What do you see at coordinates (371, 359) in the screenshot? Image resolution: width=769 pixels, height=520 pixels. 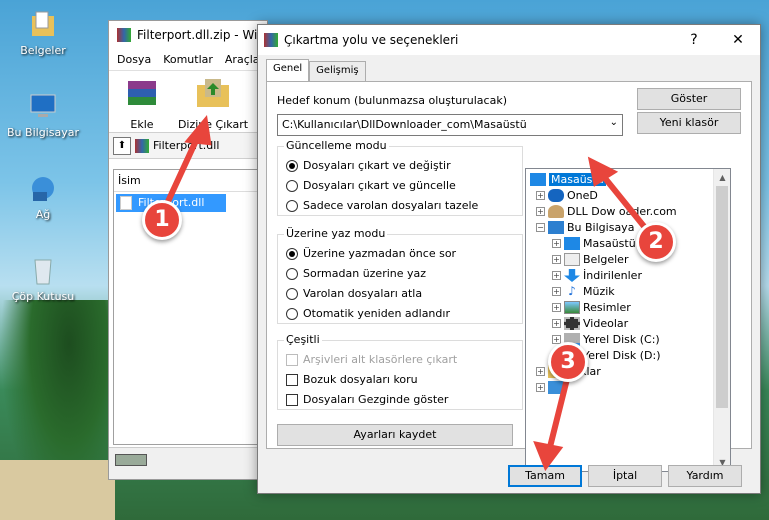 I see `checkbox-subfolders: Arşivleri alt klasörlere çıkart` at bounding box center [371, 359].